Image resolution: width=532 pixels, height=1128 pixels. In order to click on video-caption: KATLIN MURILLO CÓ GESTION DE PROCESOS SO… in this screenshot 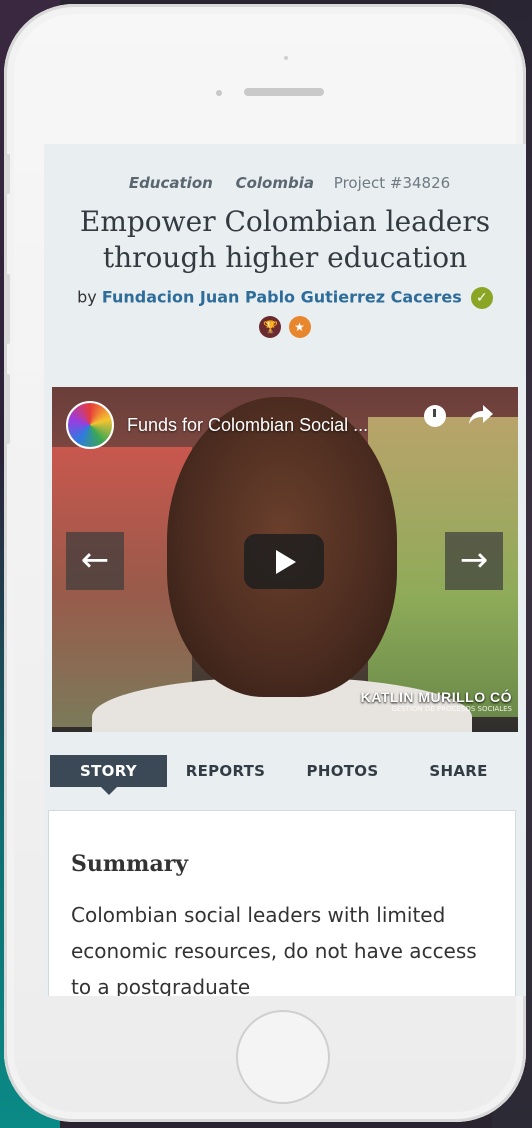, I will do `click(436, 701)`.